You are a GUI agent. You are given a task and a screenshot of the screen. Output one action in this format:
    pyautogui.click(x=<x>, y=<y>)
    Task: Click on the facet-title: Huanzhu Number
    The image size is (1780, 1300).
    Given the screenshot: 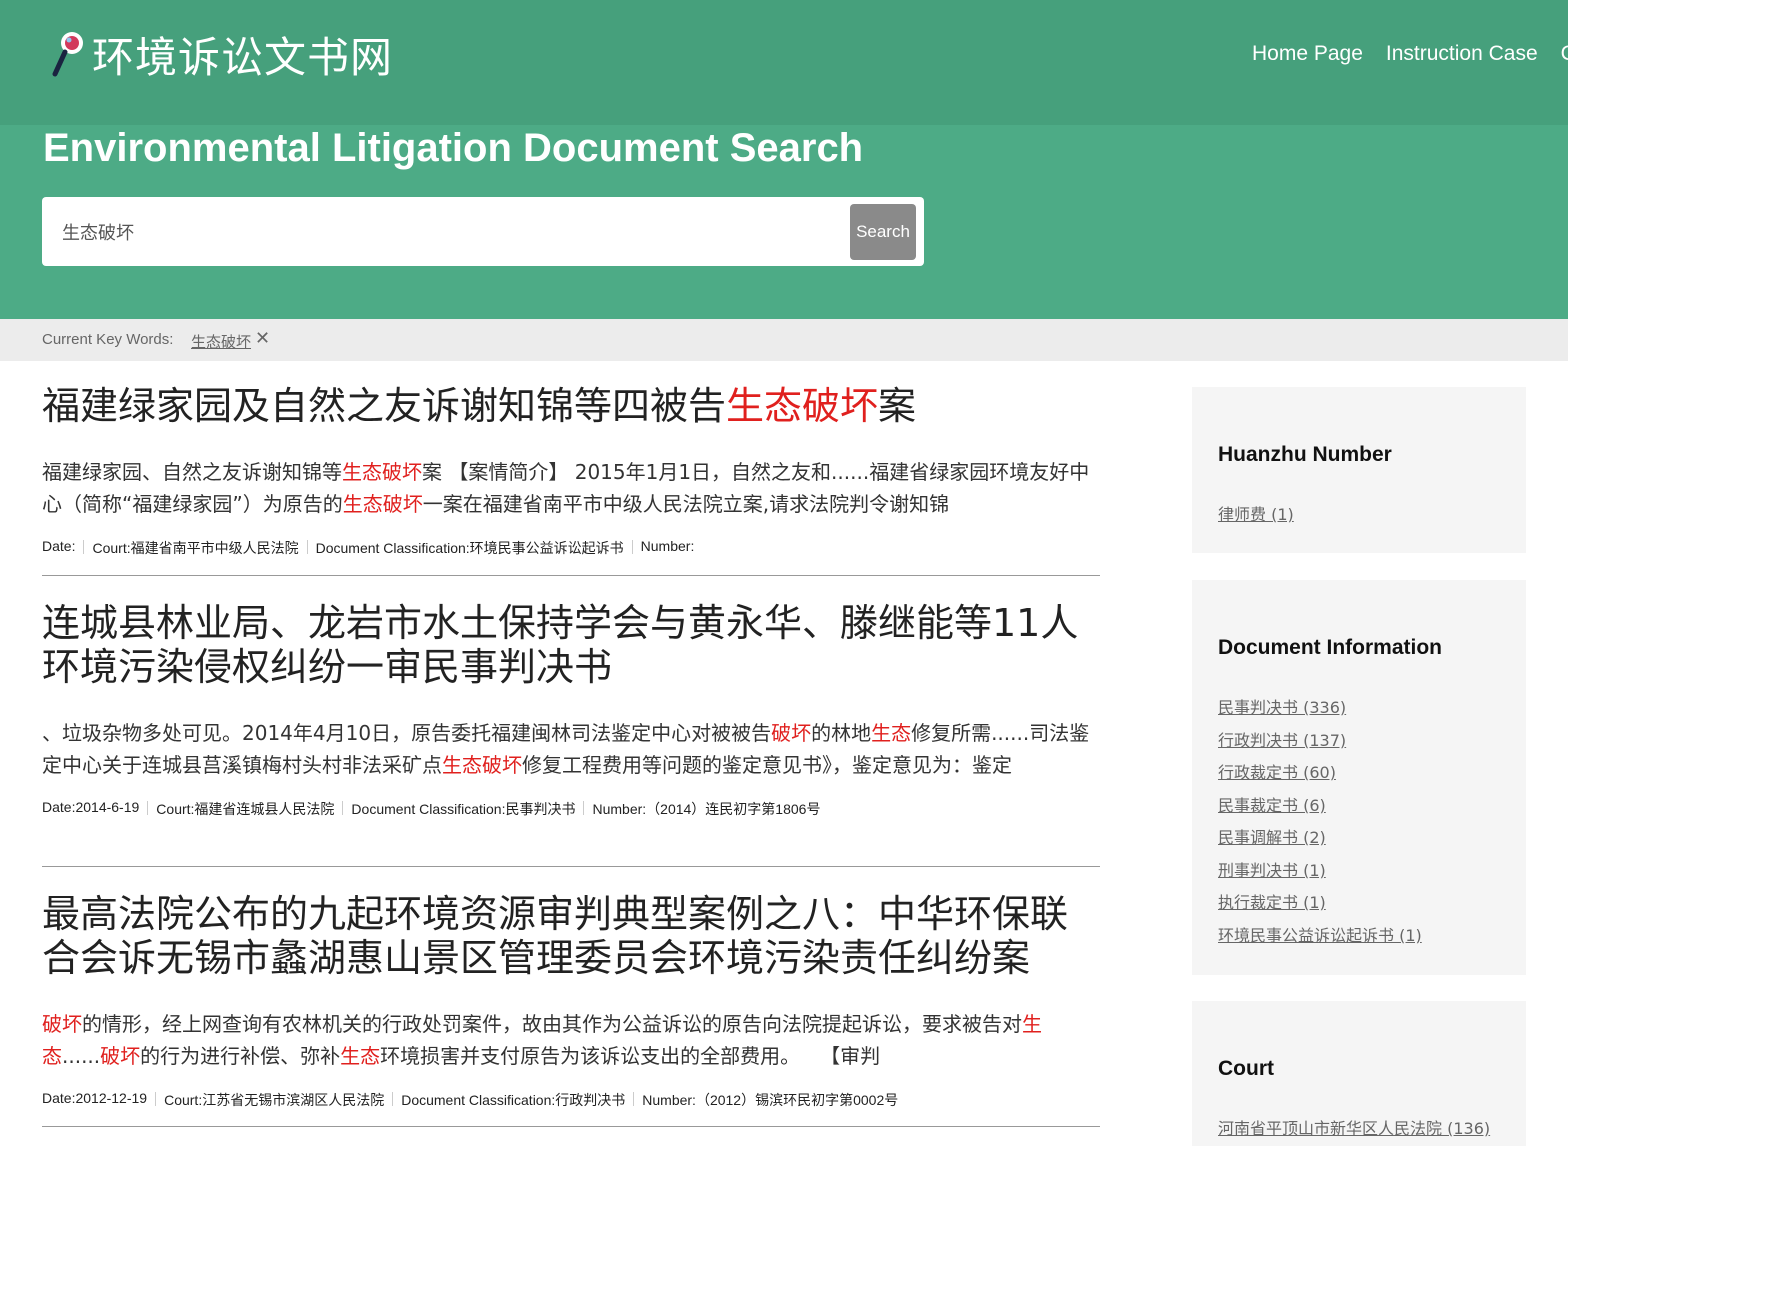 What is the action you would take?
    pyautogui.click(x=1305, y=454)
    